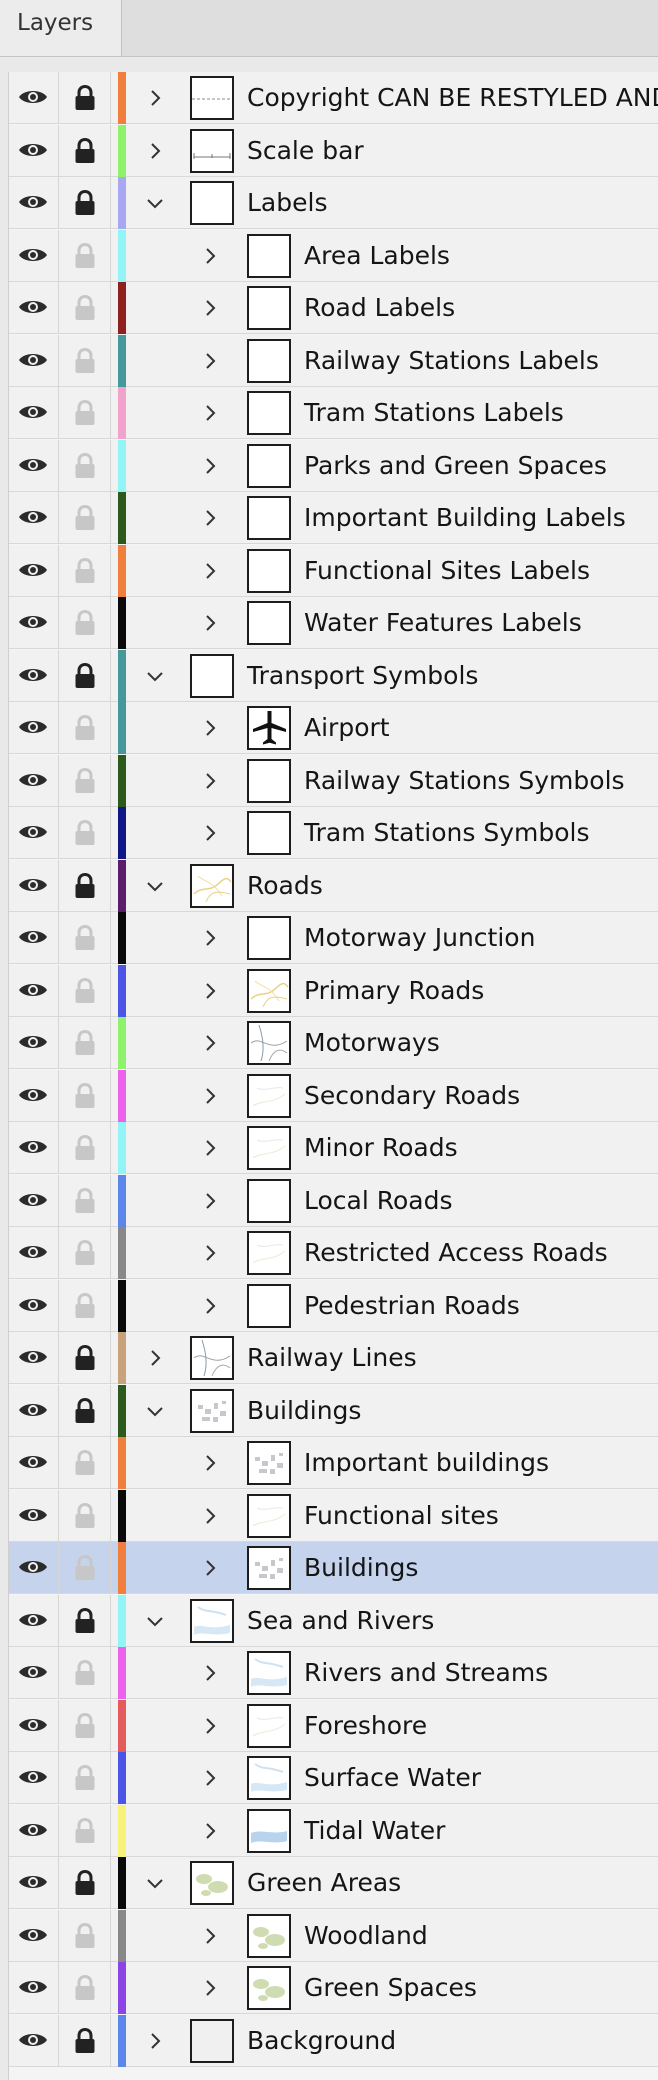 This screenshot has width=658, height=2080. What do you see at coordinates (333, 518) in the screenshot?
I see `layer-row-important-building-labels: Important Building Labels` at bounding box center [333, 518].